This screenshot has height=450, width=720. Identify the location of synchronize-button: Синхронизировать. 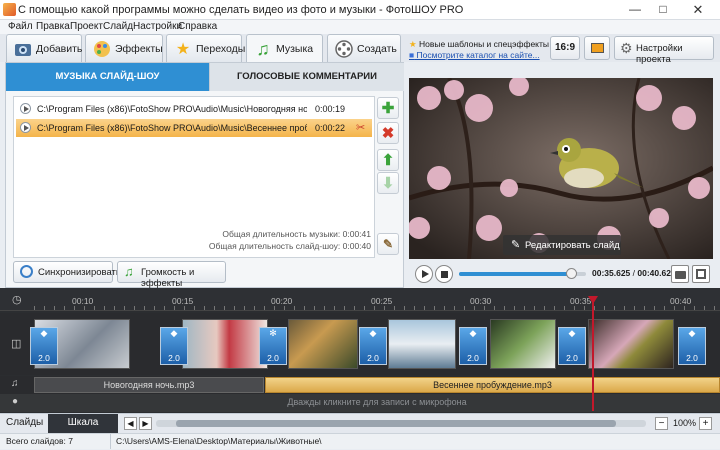
(67, 272).